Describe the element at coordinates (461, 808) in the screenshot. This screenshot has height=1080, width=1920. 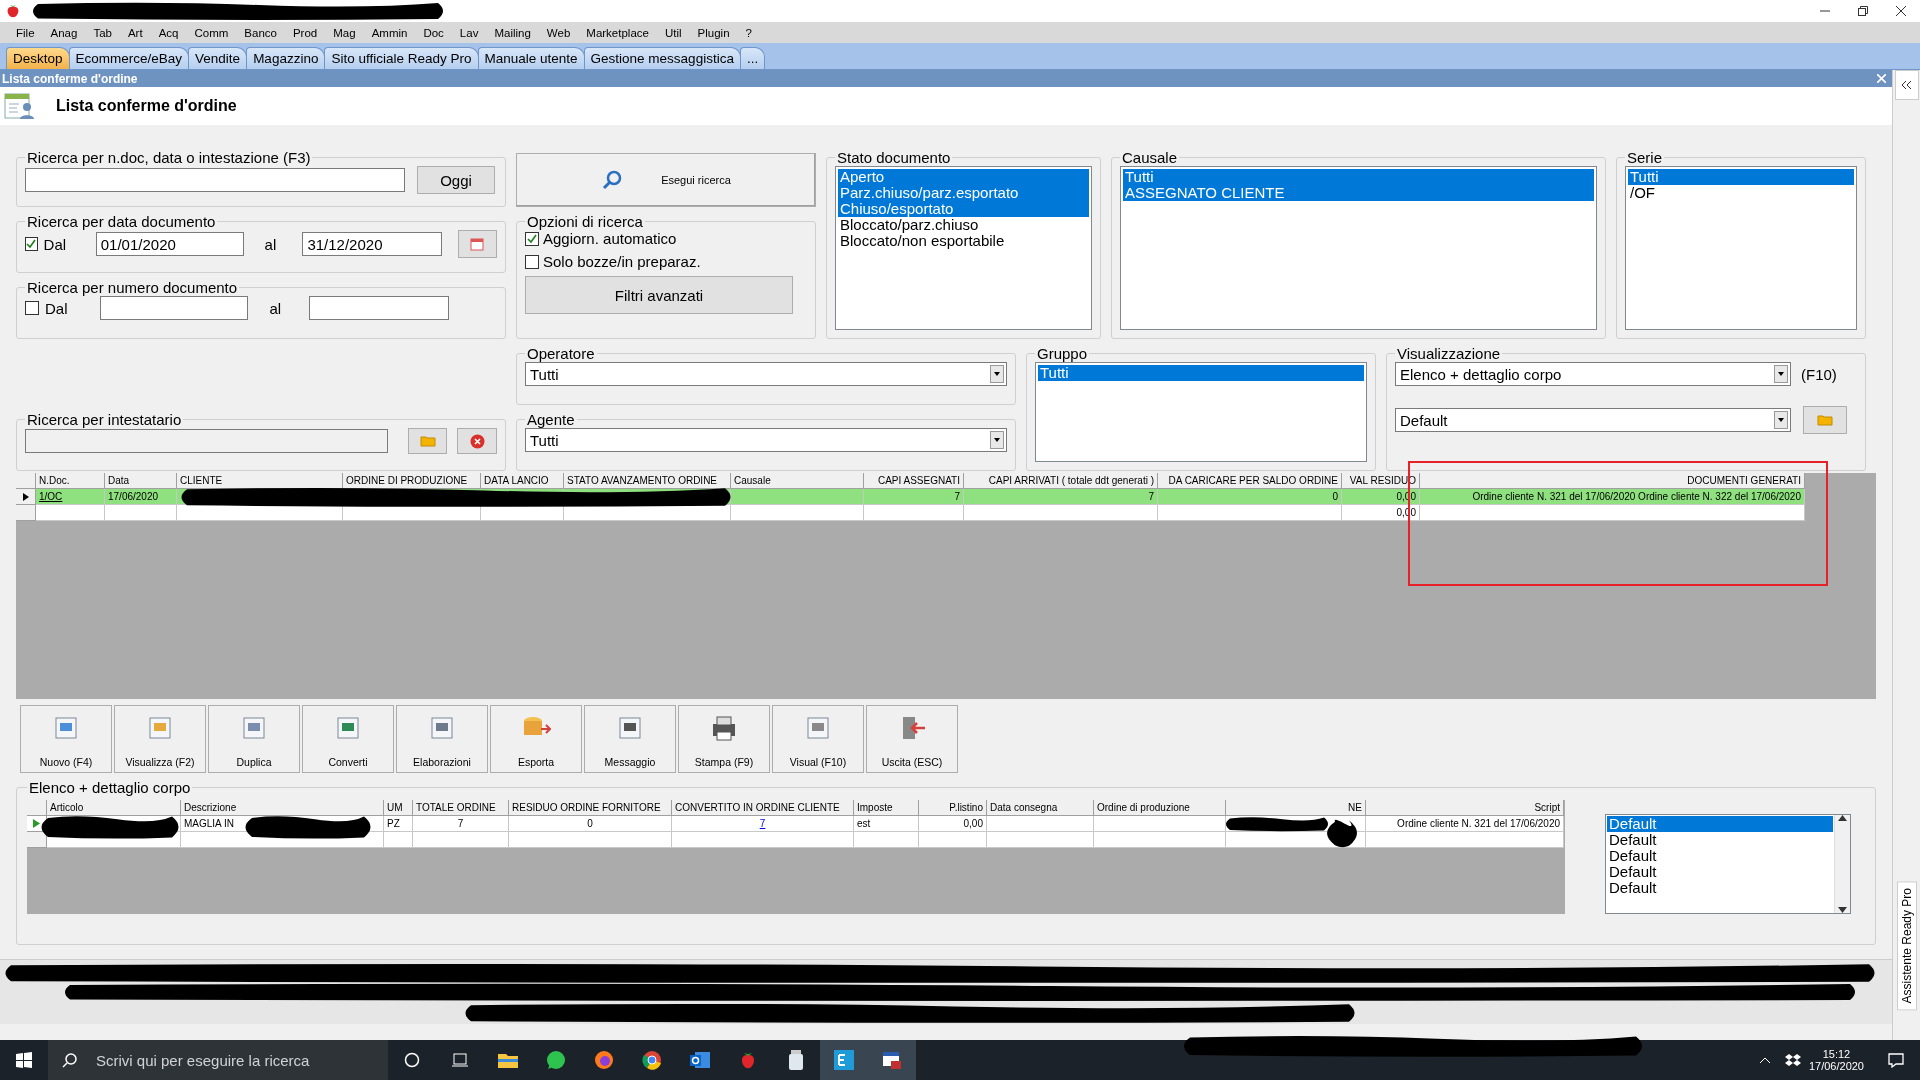
I see `column-header: TOTALE ORDINE` at that location.